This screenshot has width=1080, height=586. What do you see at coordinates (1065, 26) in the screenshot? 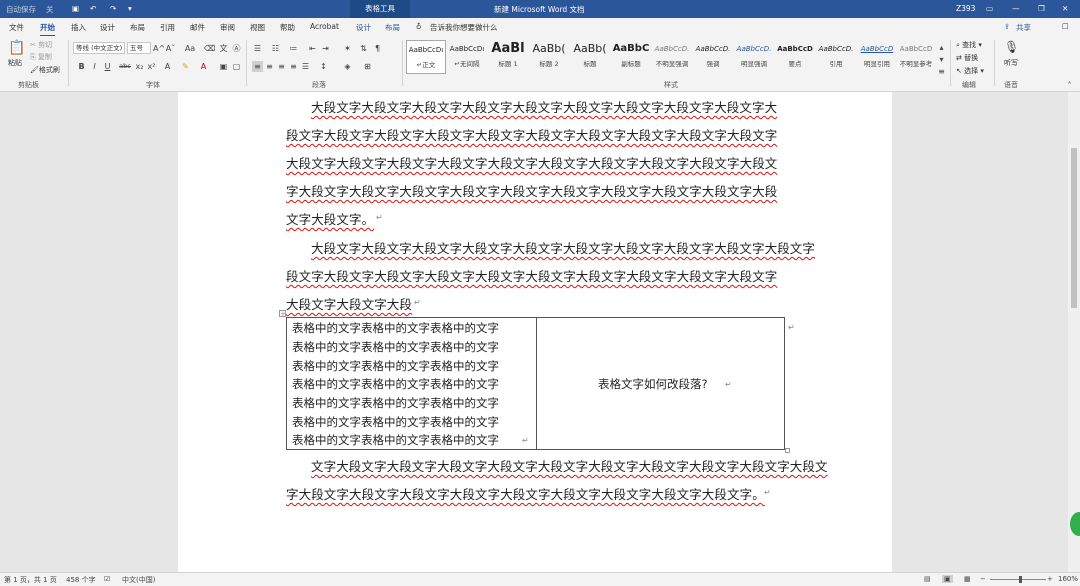
I see `comments-icon: ☐` at bounding box center [1065, 26].